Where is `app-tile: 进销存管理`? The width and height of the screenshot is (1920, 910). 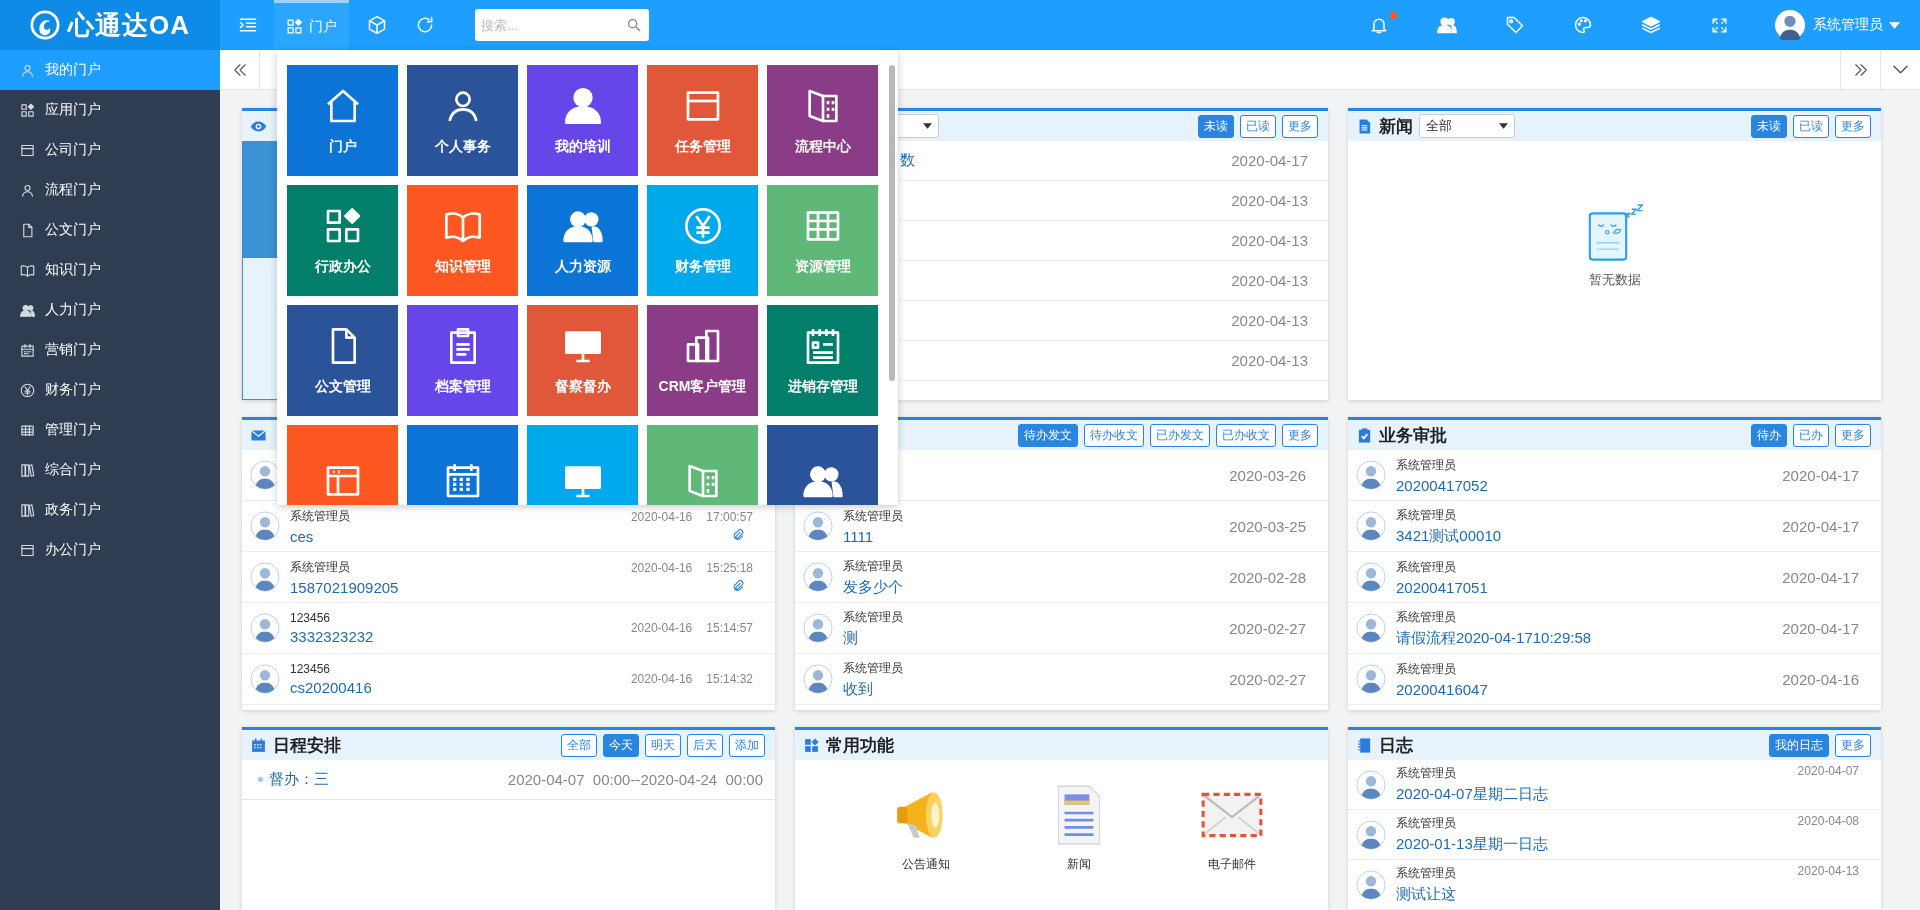 app-tile: 进销存管理 is located at coordinates (822, 360).